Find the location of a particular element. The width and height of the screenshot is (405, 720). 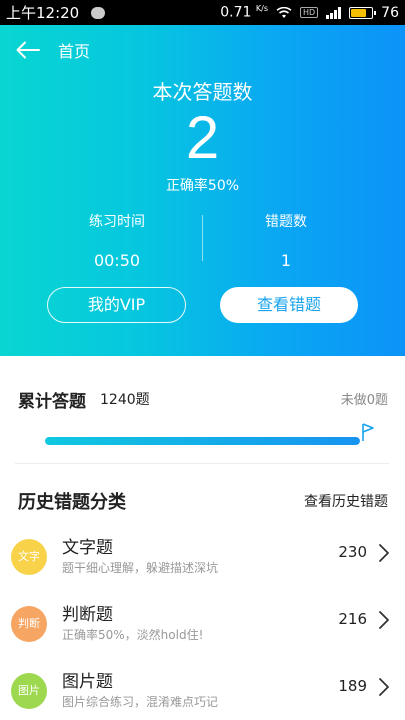

my-vip-button: 我的VIP is located at coordinates (116, 305).